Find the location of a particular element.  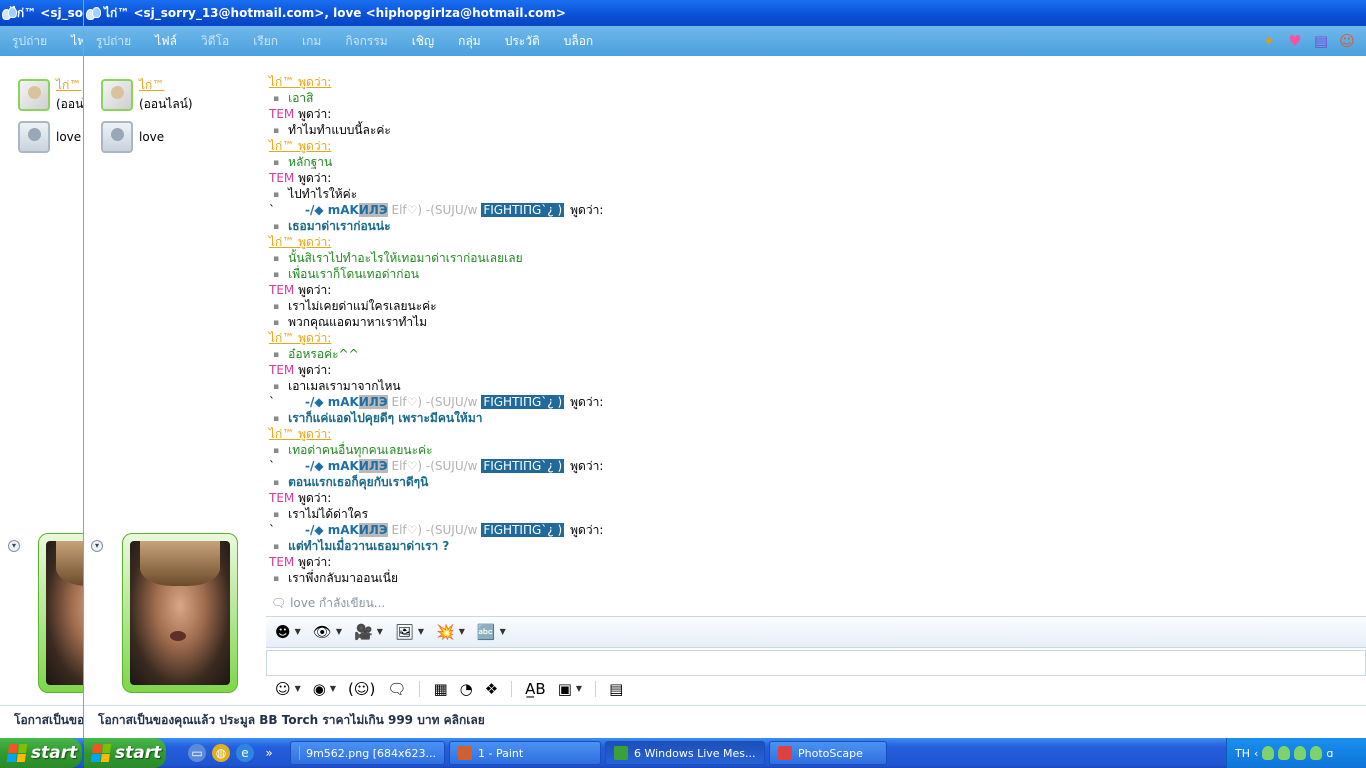

language-indicator: TH is located at coordinates (1242, 753).